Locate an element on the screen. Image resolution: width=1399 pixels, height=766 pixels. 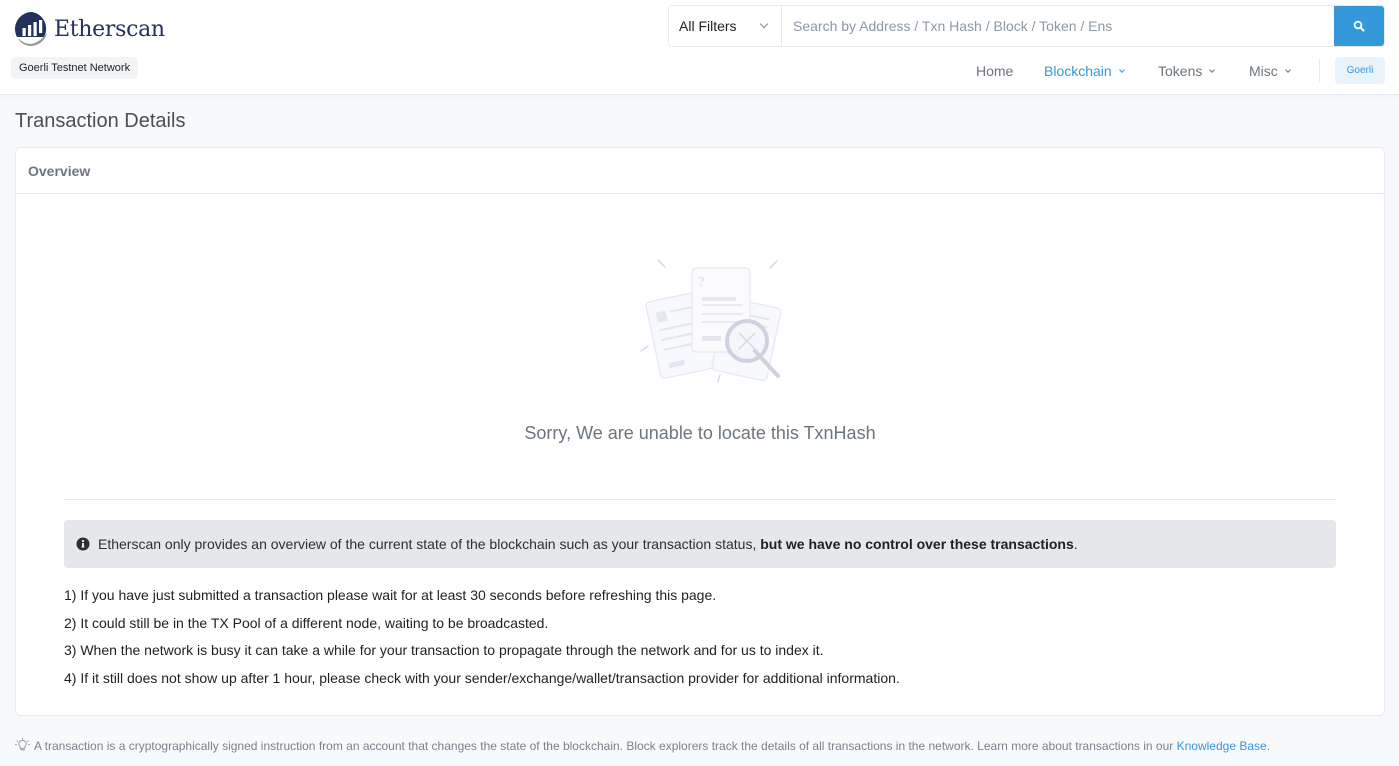
card-header-title: Overview is located at coordinates (59, 170).